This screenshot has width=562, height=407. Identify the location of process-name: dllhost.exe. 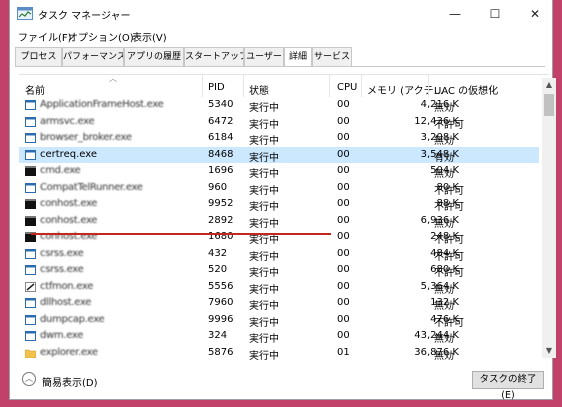
(66, 302).